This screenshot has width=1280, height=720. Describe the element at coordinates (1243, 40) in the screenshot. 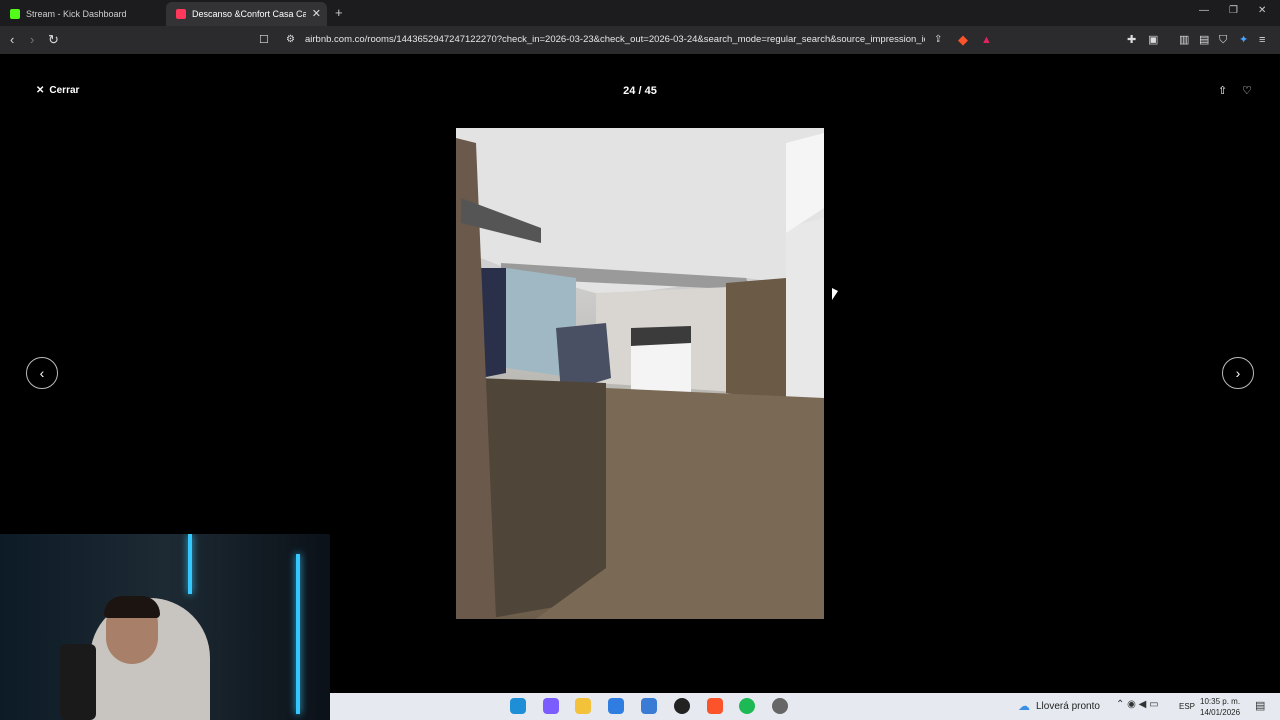

I see `kick-extension-icon: ✦` at that location.